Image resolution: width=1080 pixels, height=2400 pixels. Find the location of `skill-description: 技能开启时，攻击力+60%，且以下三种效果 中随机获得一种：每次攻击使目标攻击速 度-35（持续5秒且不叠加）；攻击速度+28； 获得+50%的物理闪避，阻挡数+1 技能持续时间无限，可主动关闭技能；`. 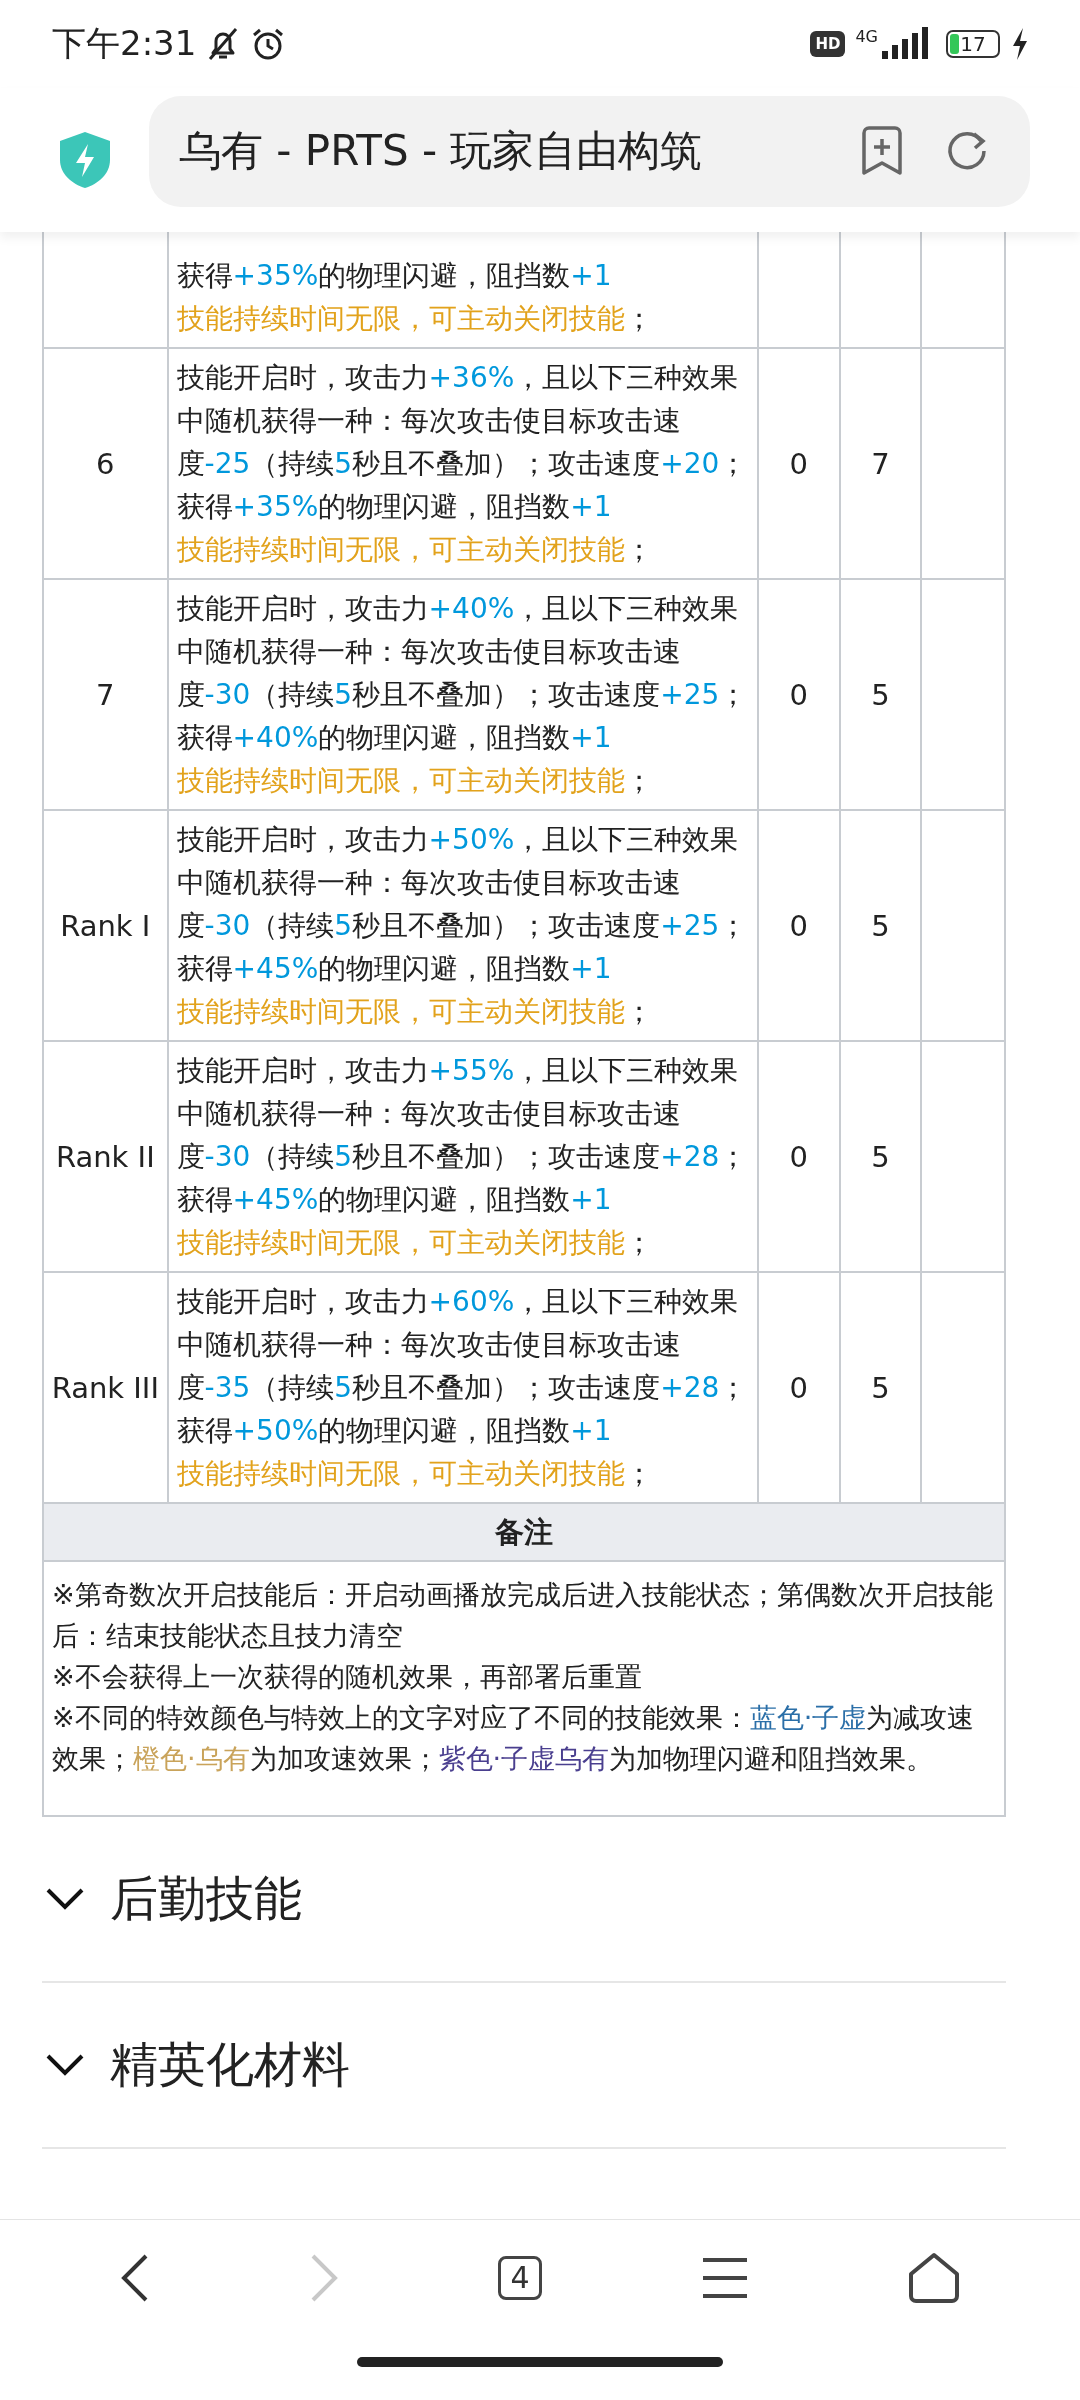

skill-description: 技能开启时，攻击力+60%，且以下三种效果 中随机获得一种：每次攻击使目标攻击速 度-35（持续5秒且不叠加）；攻击速度+28； 获得+50%的物理闪避，阻挡数+1 技能持续时间无限，可主动关闭技能； is located at coordinates (463, 1387).